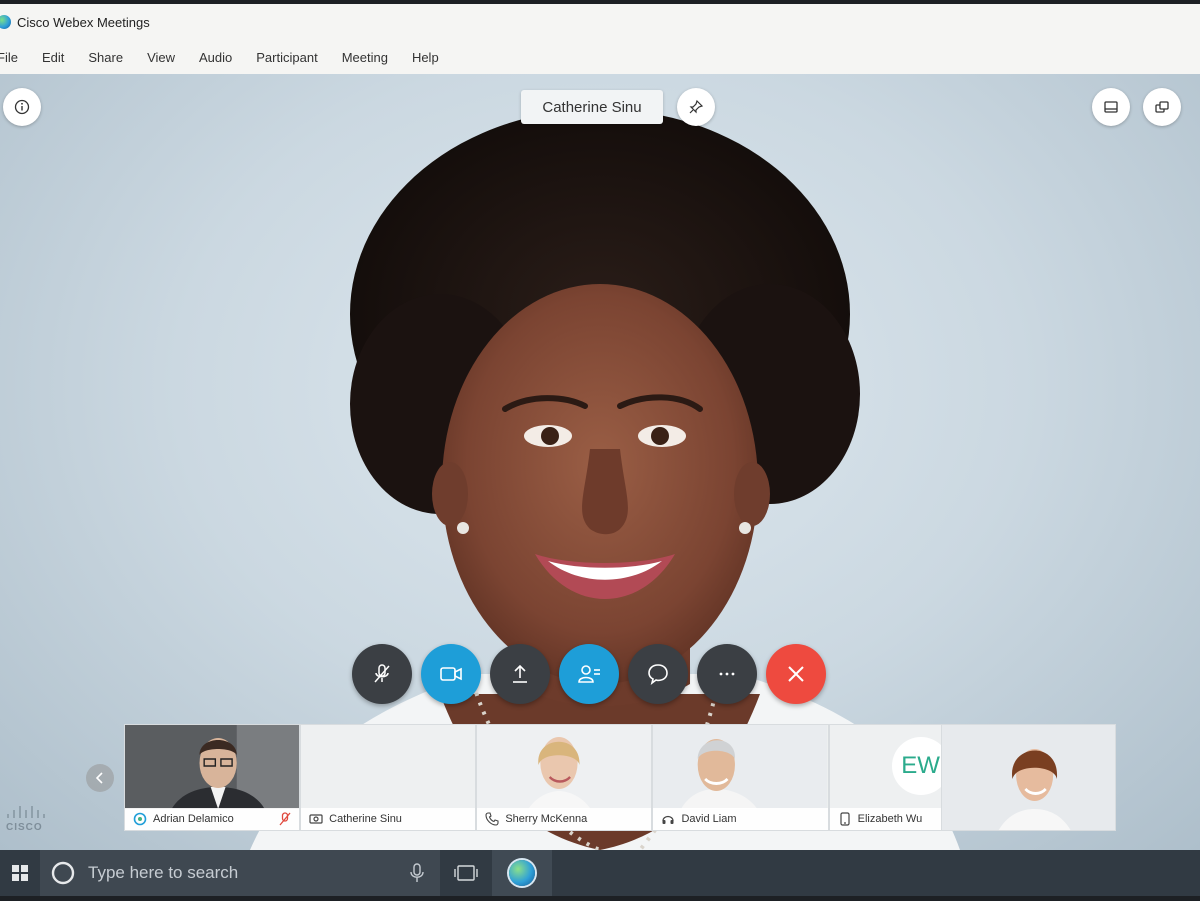  I want to click on menu-help: Help, so click(425, 57).